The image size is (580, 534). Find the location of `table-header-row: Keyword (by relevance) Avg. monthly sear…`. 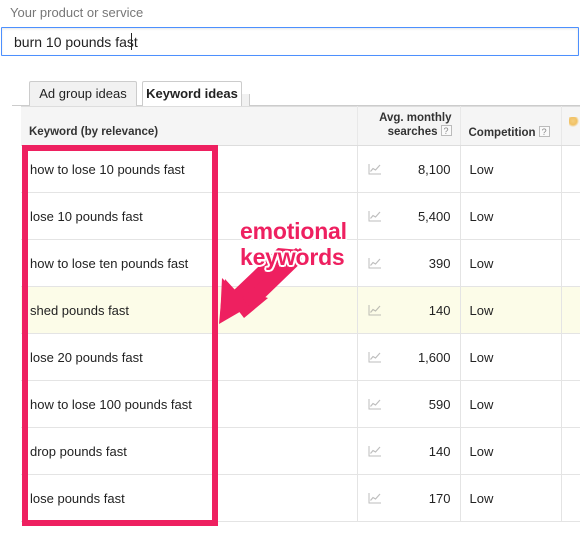

table-header-row: Keyword (by relevance) Avg. monthly sear… is located at coordinates (300, 126).